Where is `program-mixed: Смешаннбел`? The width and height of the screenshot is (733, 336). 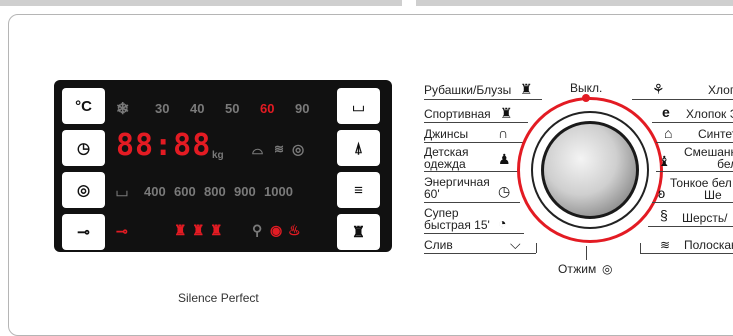
program-mixed: Смешаннбел is located at coordinates (708, 158).